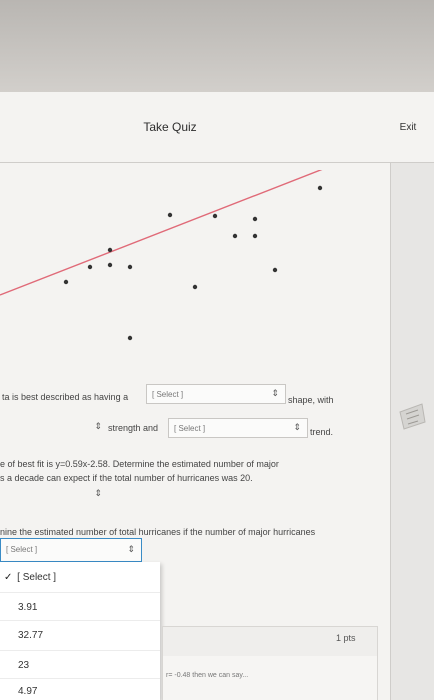 Image resolution: width=434 pixels, height=700 pixels. Describe the element at coordinates (71, 550) in the screenshot. I see `total-hurricanes-select: [ Select ] ⇕` at that location.